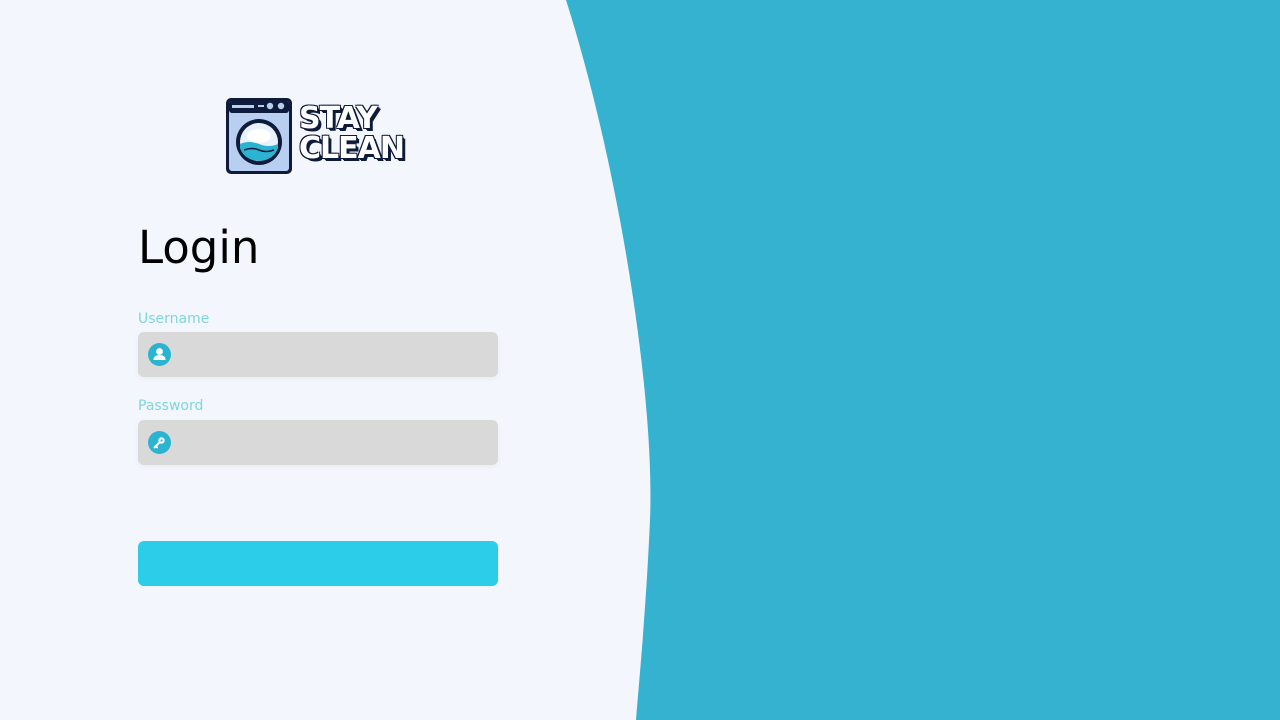 The image size is (1280, 720). What do you see at coordinates (352, 148) in the screenshot?
I see `brand-name-line2: CLEAN` at bounding box center [352, 148].